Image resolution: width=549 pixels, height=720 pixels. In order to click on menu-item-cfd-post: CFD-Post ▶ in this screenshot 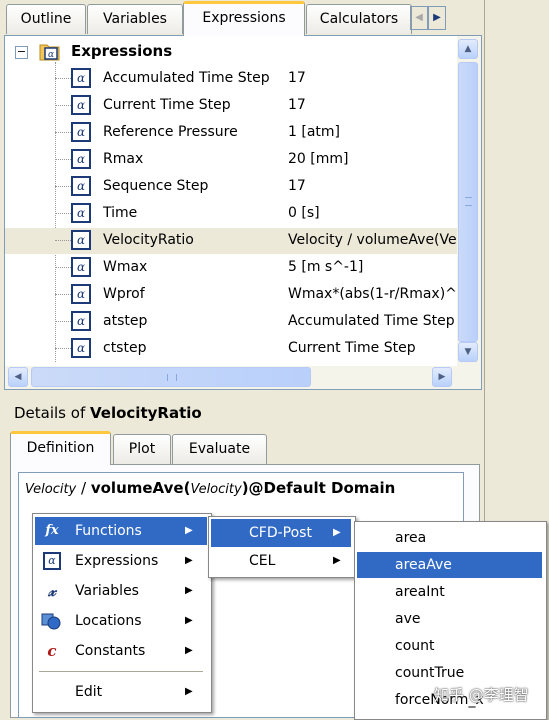, I will do `click(281, 533)`.